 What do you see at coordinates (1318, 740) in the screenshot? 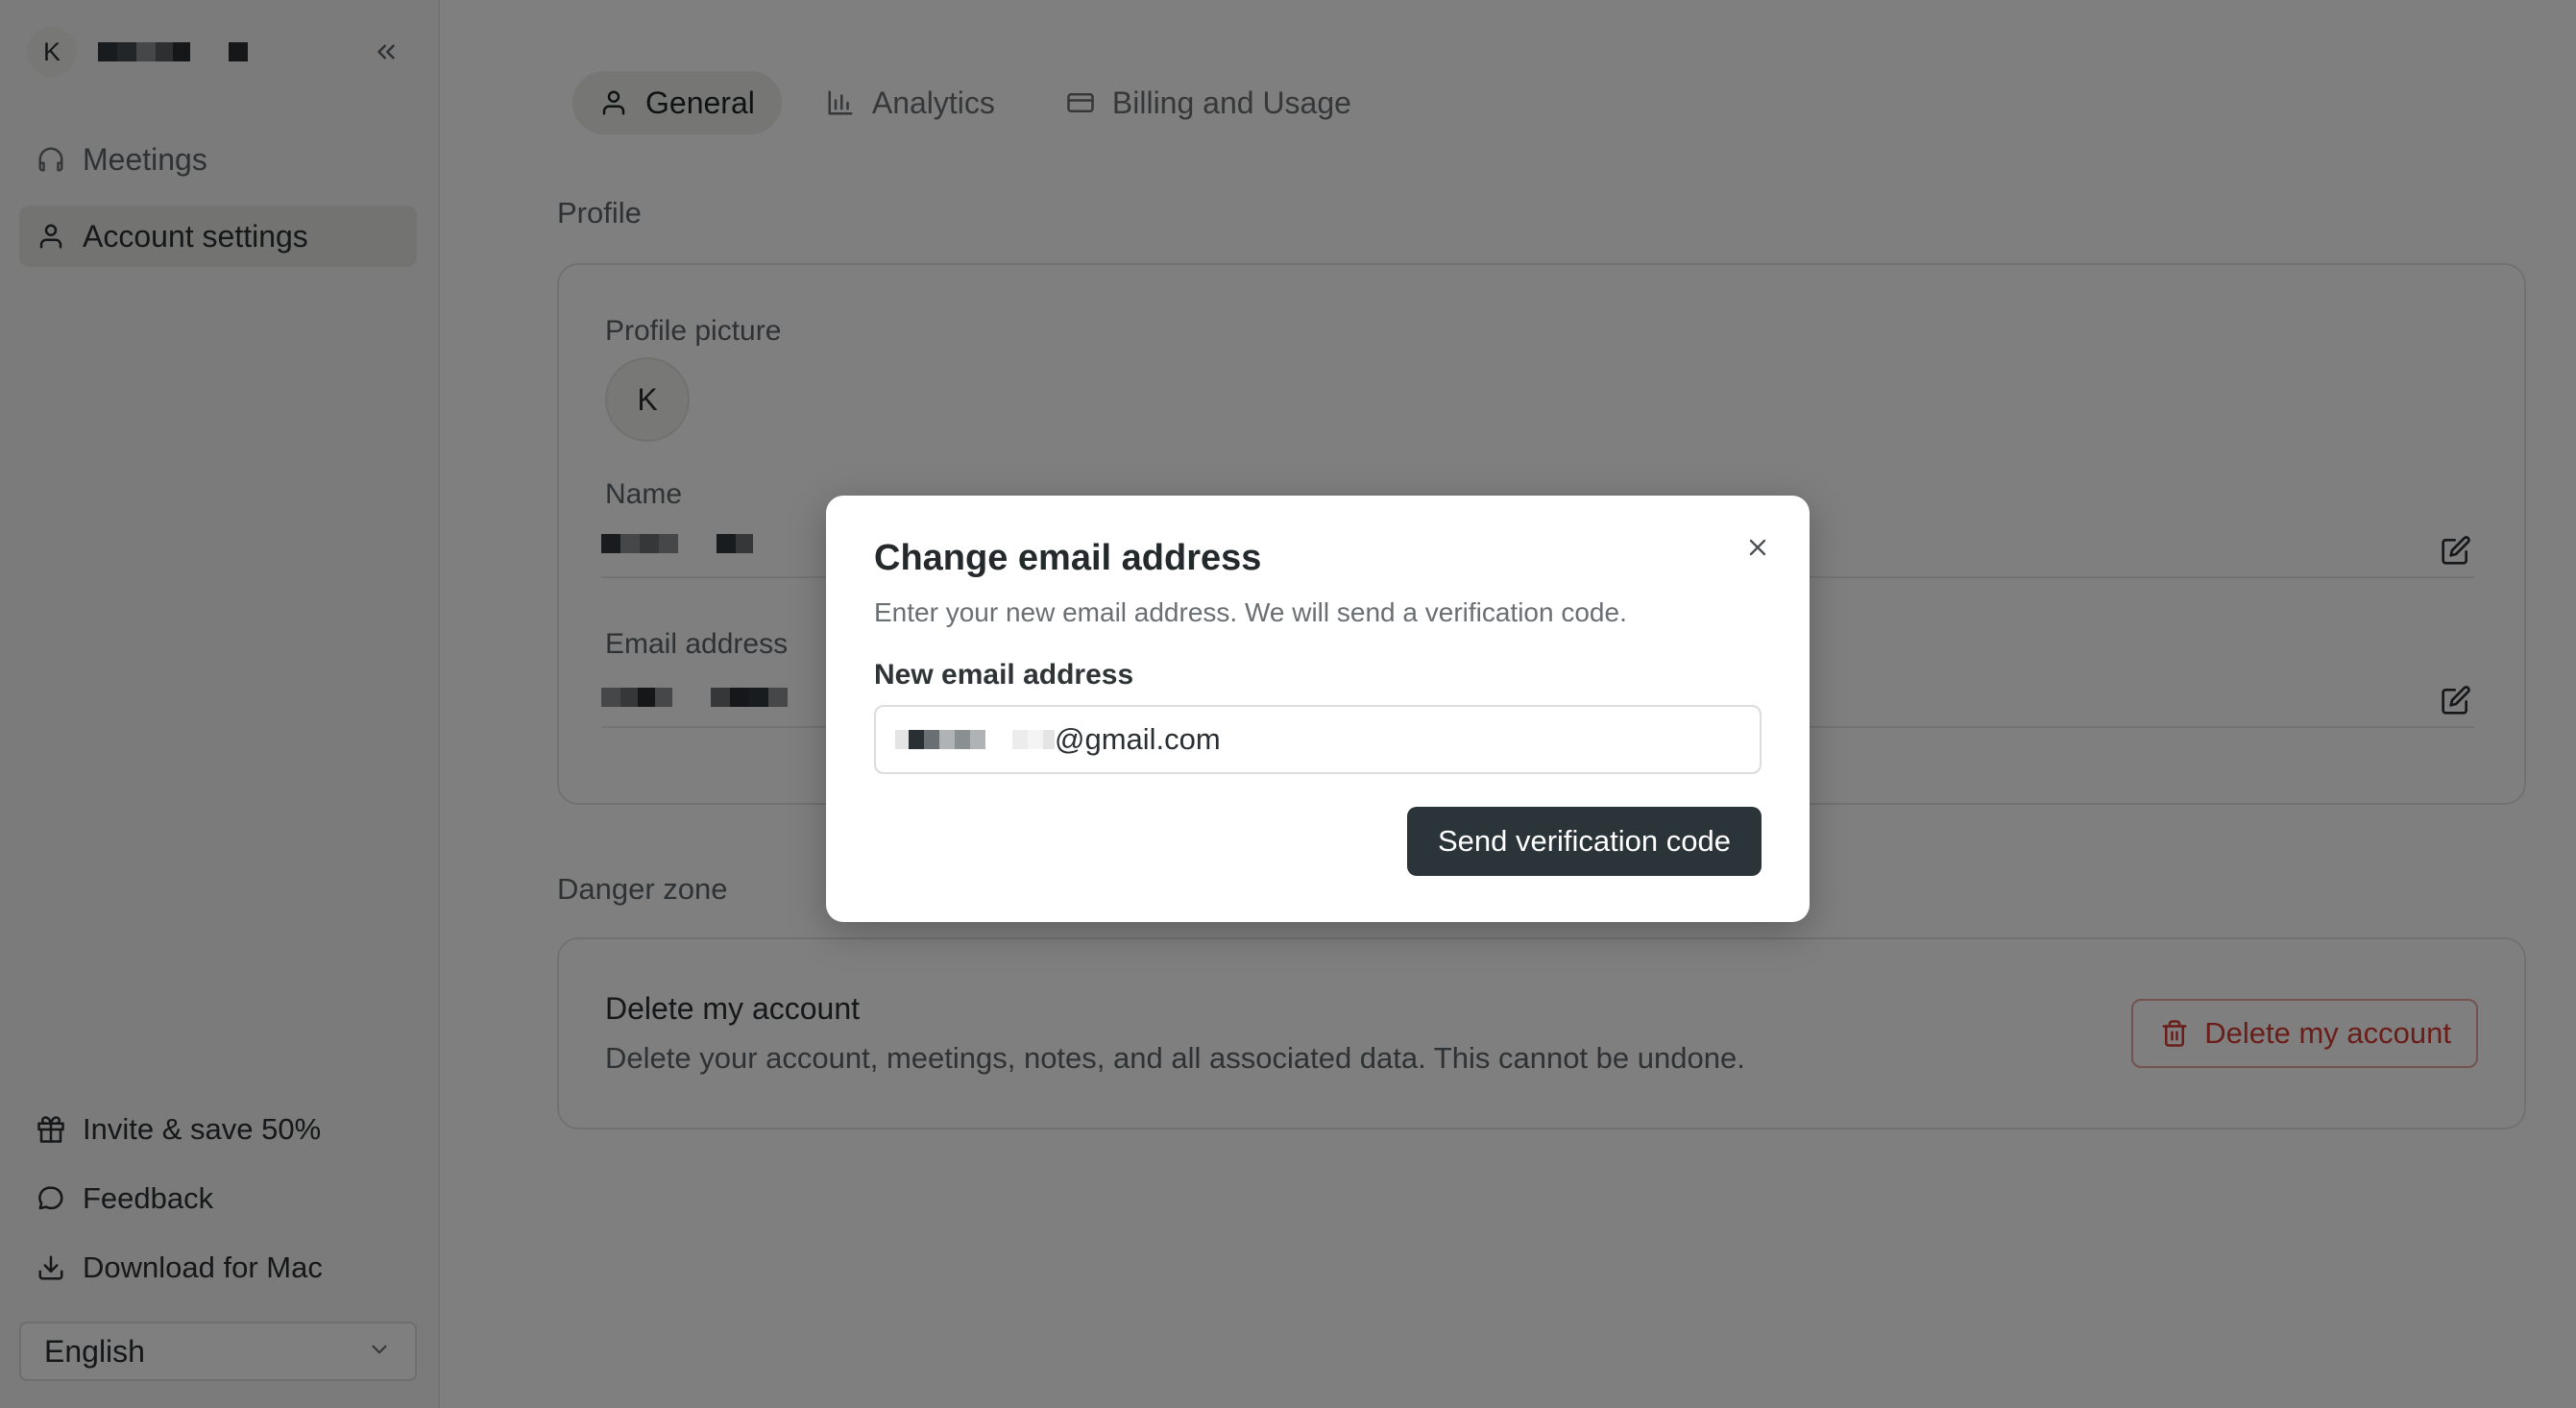
I see `new-email-input: @gmail.com` at bounding box center [1318, 740].